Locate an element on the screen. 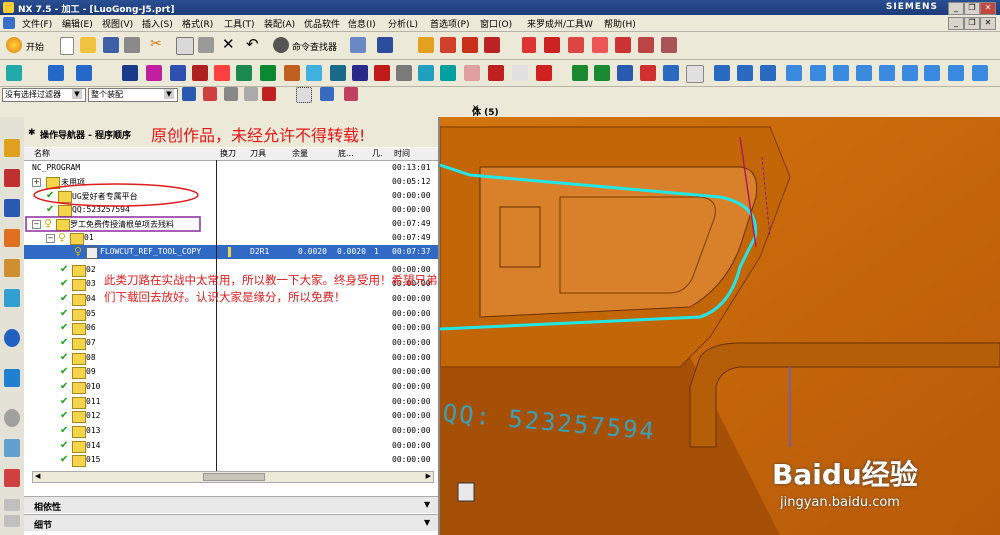 The width and height of the screenshot is (1000, 535). menu-assembly: 装配(A) is located at coordinates (279, 23).